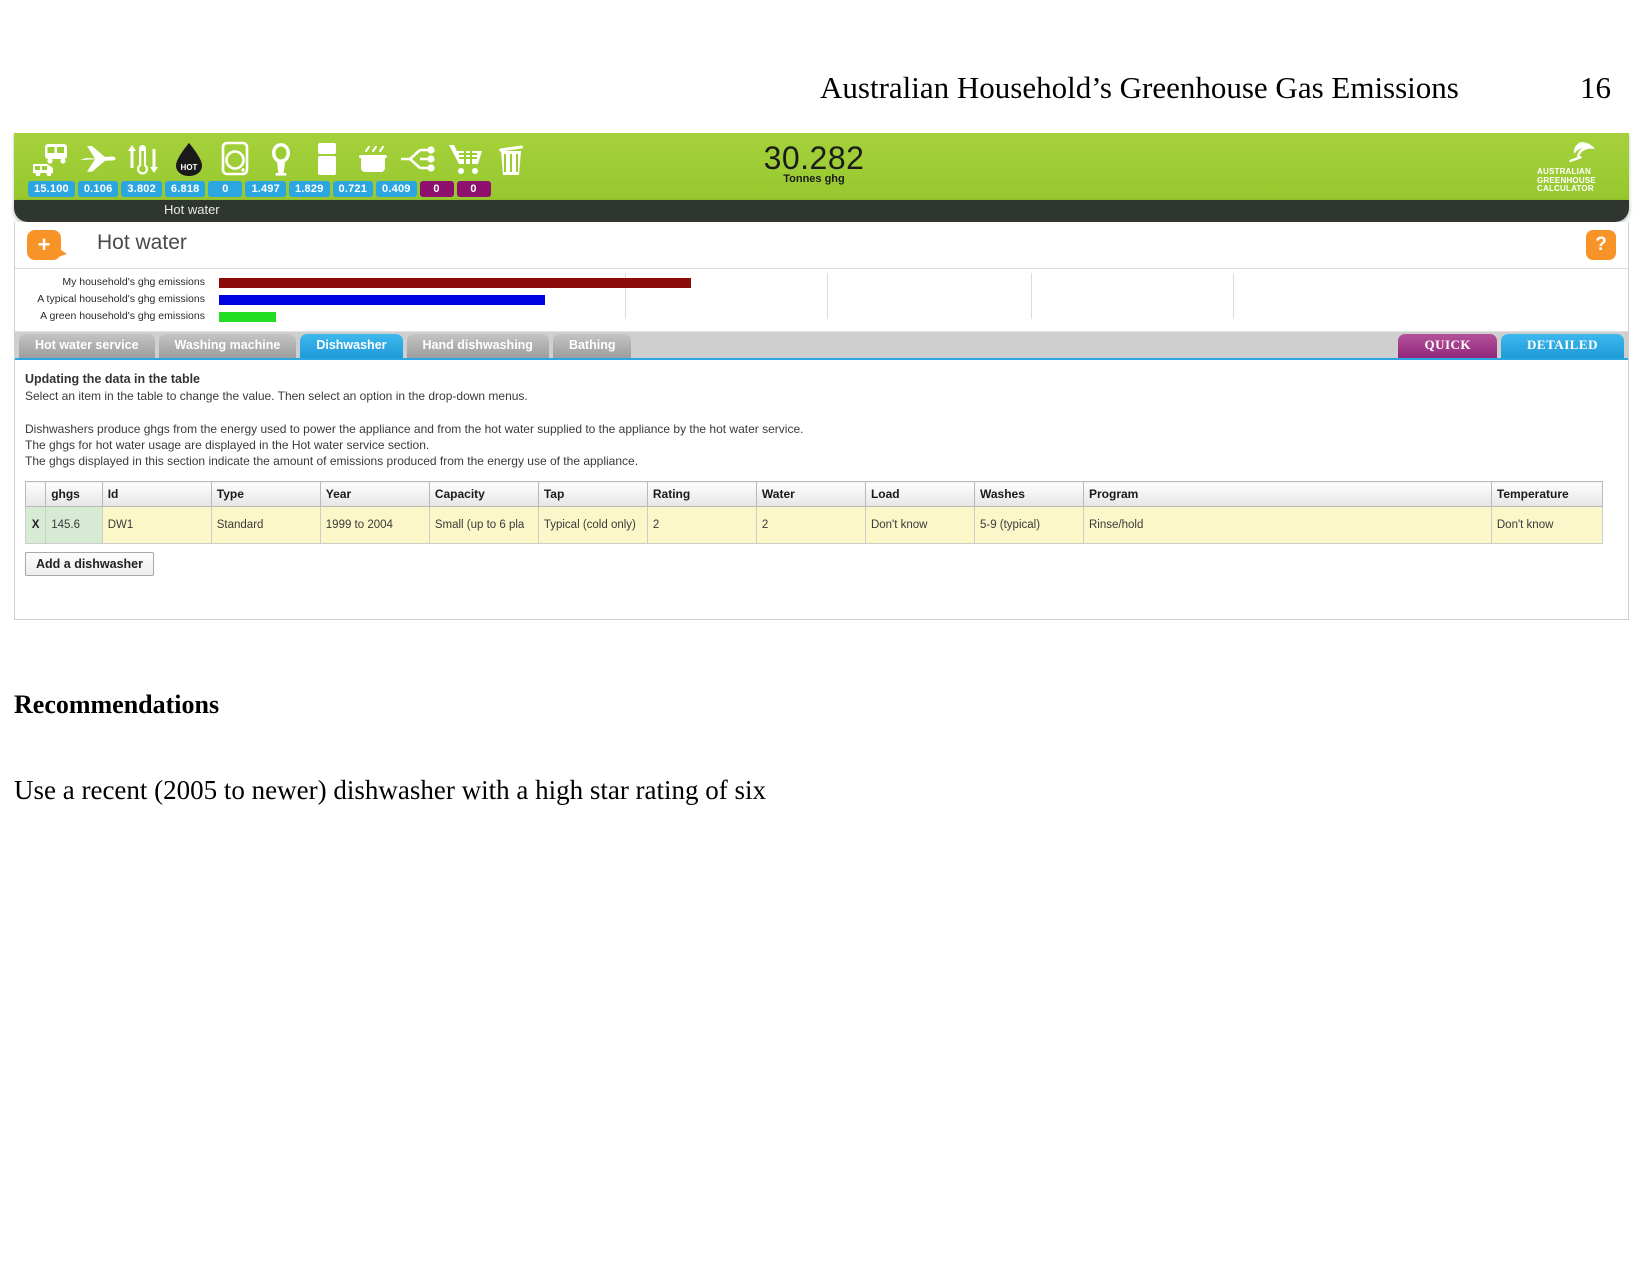  Describe the element at coordinates (189, 167) in the screenshot. I see `svg-text: HOT` at that location.